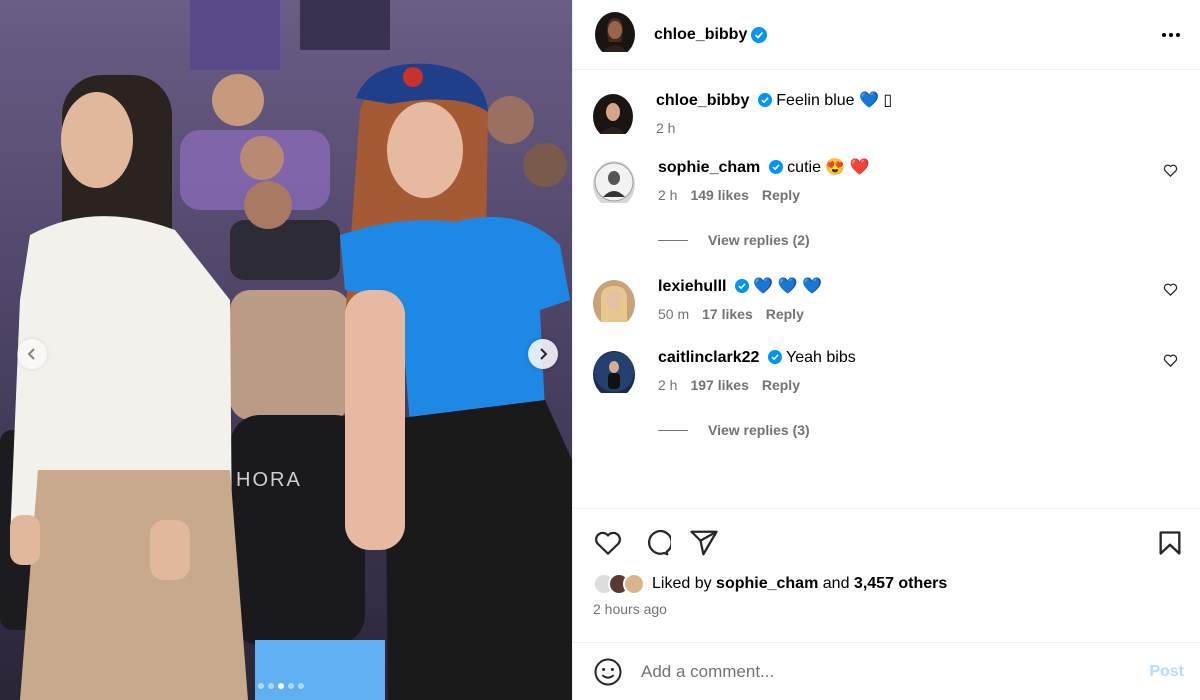 This screenshot has width=1200, height=700. I want to click on smile-icon, so click(608, 671).